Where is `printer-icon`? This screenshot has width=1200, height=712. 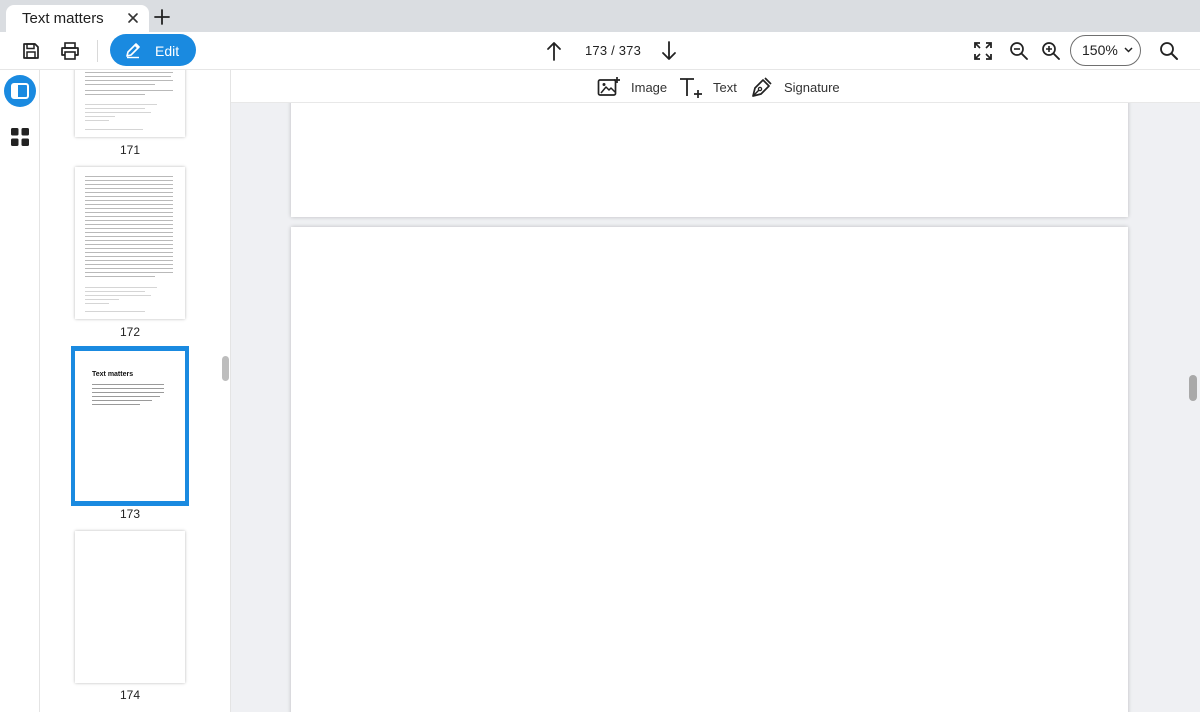
printer-icon is located at coordinates (70, 51).